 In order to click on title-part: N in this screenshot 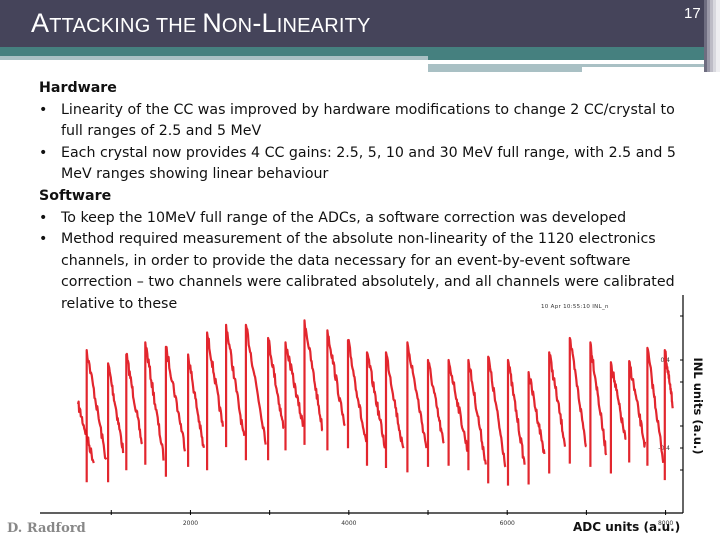, I will do `click(212, 23)`.